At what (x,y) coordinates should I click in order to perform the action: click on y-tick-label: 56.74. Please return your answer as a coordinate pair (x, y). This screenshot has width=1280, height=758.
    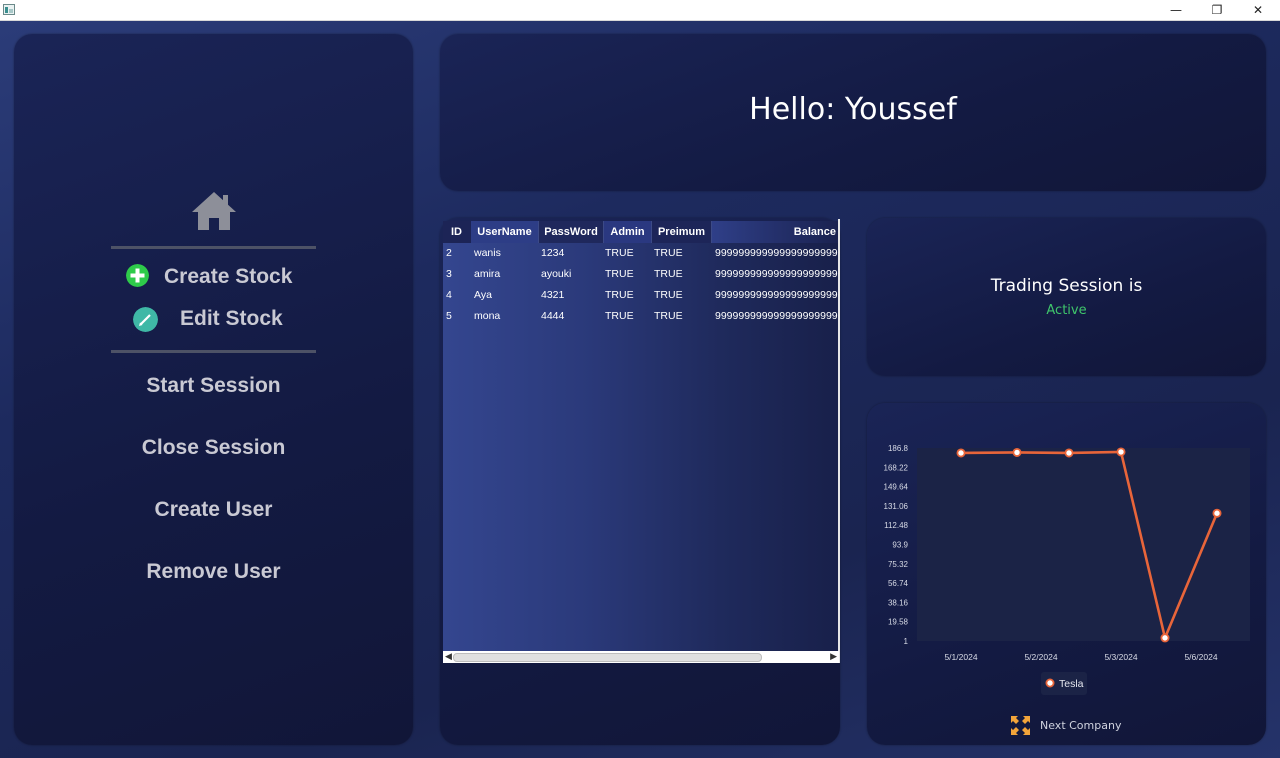
    Looking at the image, I should click on (898, 583).